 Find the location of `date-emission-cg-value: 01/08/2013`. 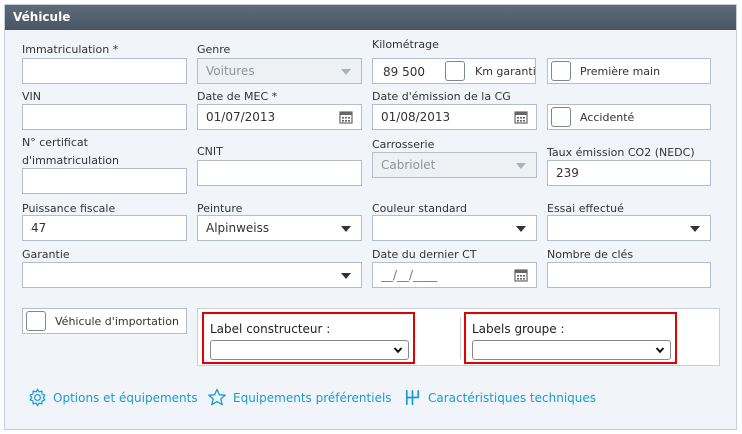

date-emission-cg-value: 01/08/2013 is located at coordinates (416, 117).